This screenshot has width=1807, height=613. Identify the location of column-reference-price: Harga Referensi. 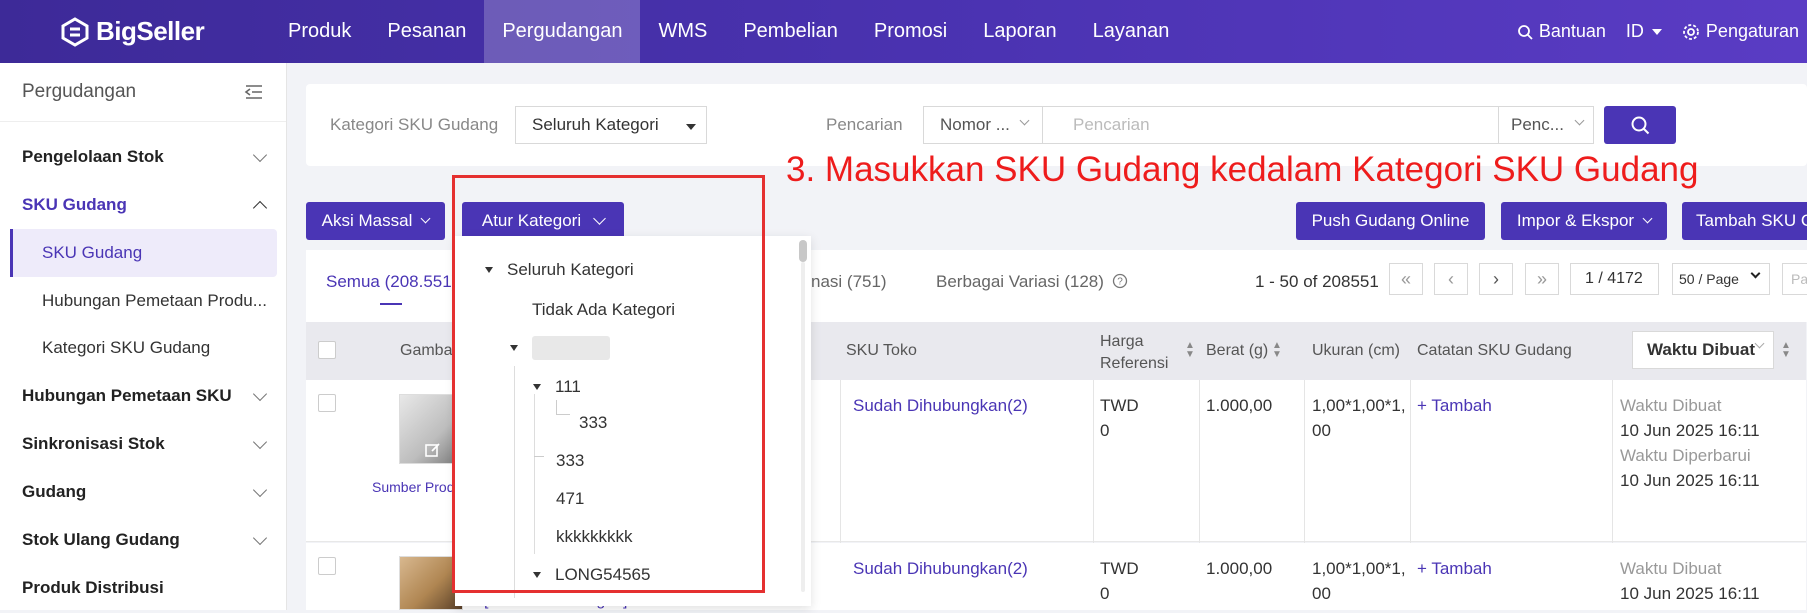
(1135, 353).